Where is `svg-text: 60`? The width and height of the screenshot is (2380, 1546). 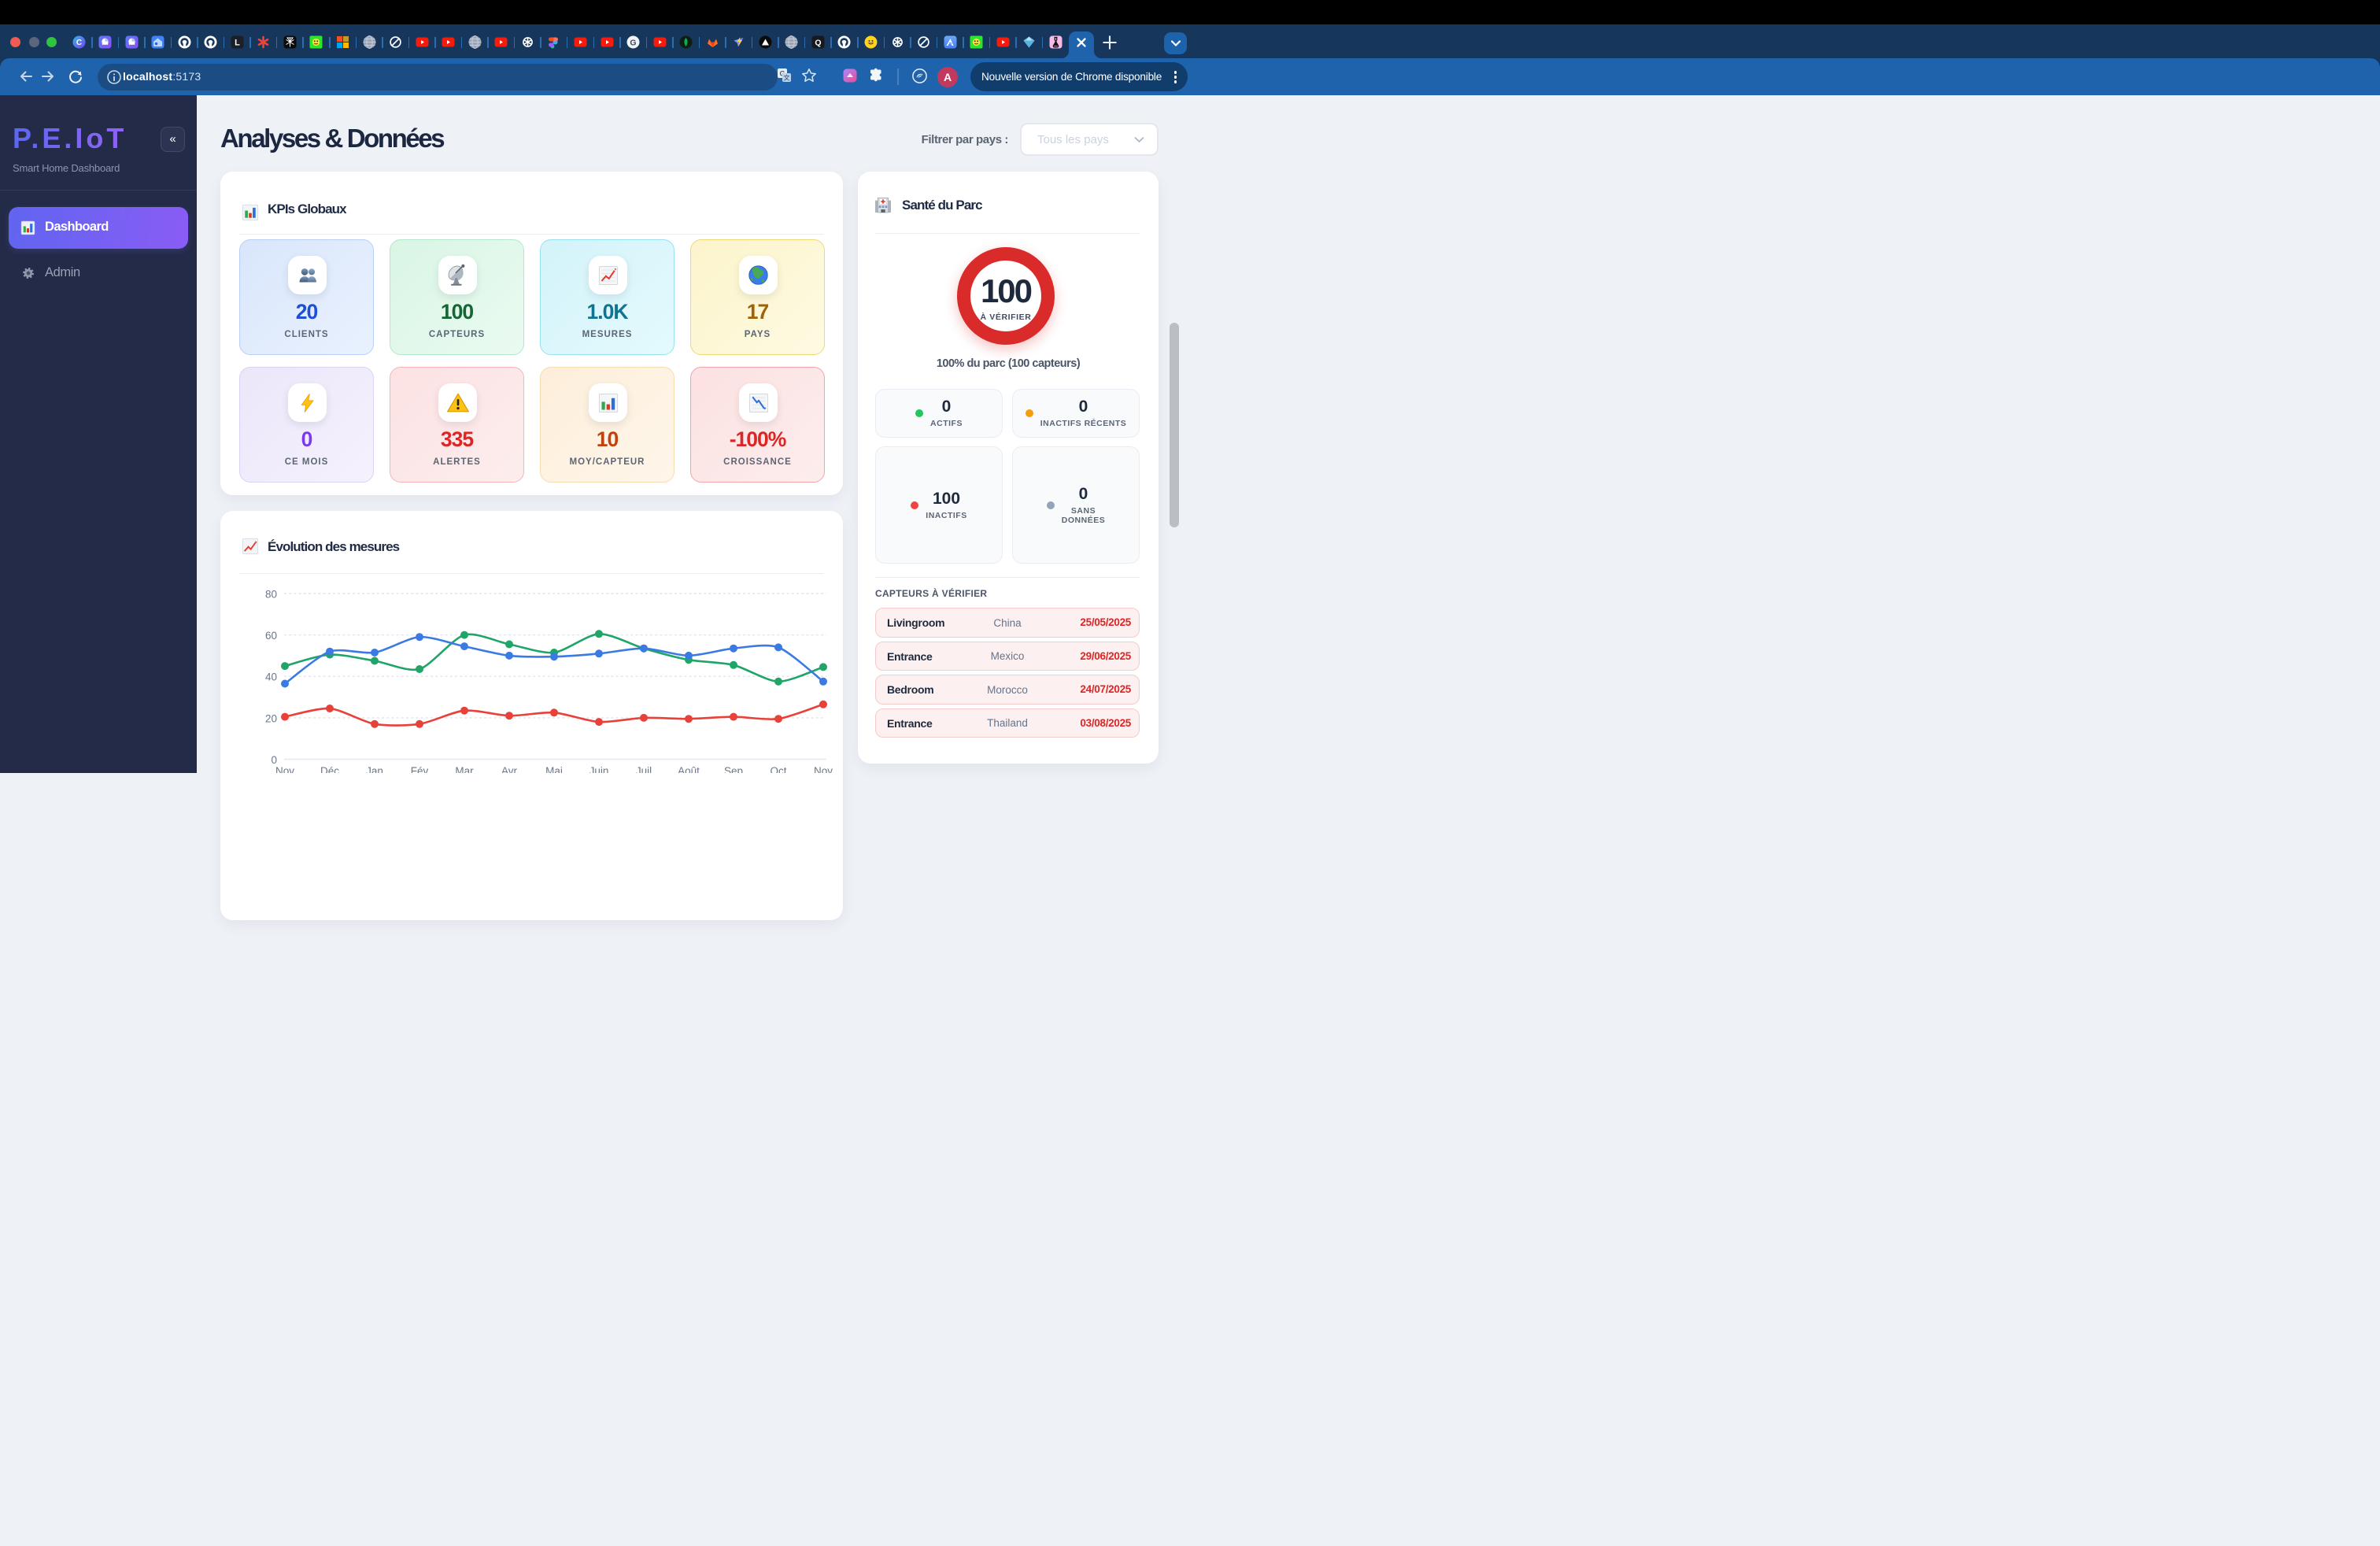
svg-text: 60 is located at coordinates (271, 636).